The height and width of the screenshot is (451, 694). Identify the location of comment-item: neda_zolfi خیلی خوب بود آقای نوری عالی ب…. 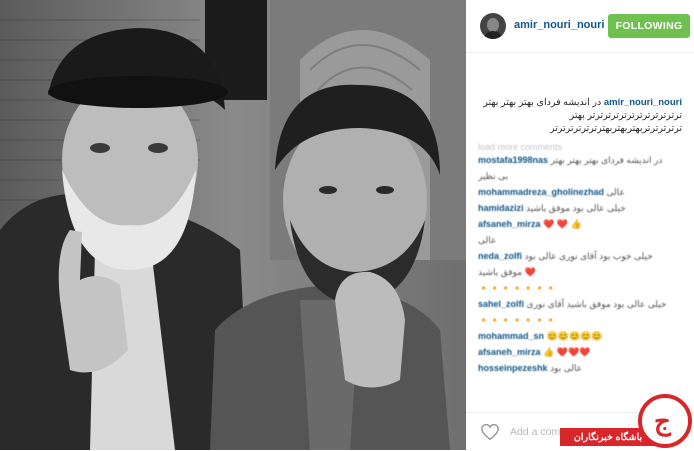
(581, 256).